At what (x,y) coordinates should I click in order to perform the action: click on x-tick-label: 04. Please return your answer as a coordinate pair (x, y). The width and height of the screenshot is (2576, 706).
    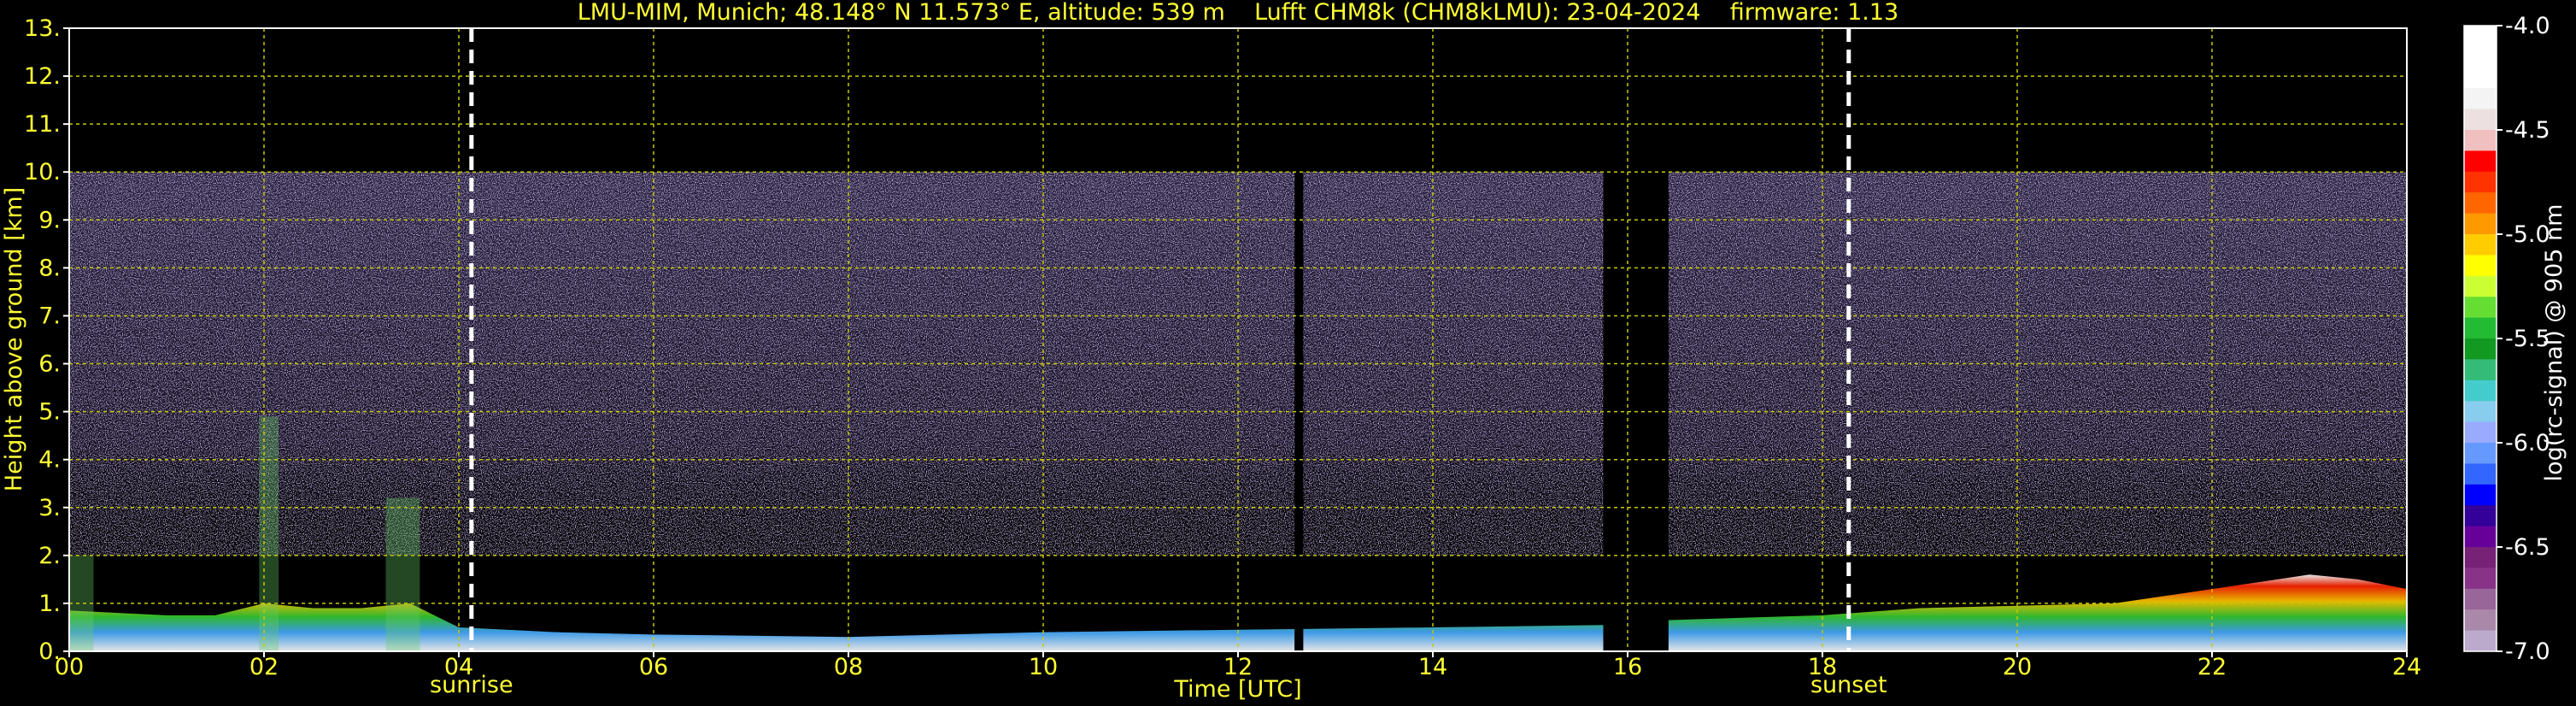
    Looking at the image, I should click on (458, 667).